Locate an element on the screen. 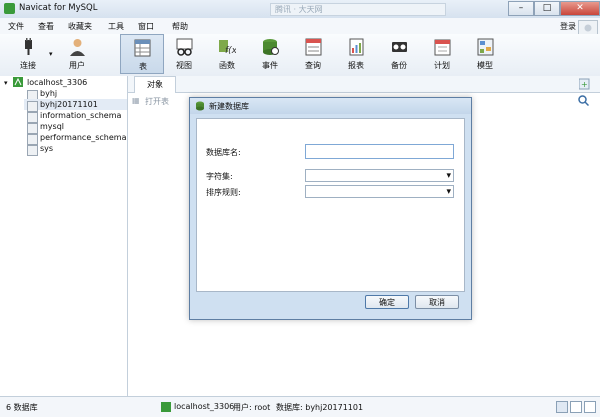 Image resolution: width=600 pixels, height=417 pixels. toolbar-function-button: f(x) 函数 is located at coordinates (227, 54).